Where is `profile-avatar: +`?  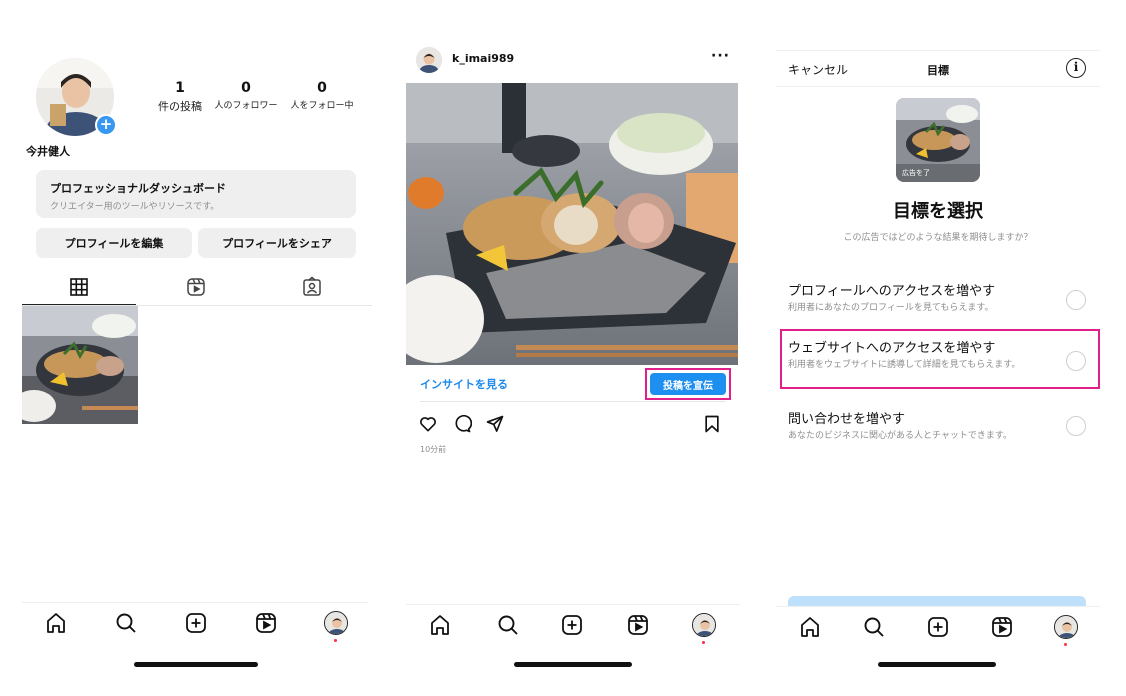
profile-avatar: + is located at coordinates (76, 97).